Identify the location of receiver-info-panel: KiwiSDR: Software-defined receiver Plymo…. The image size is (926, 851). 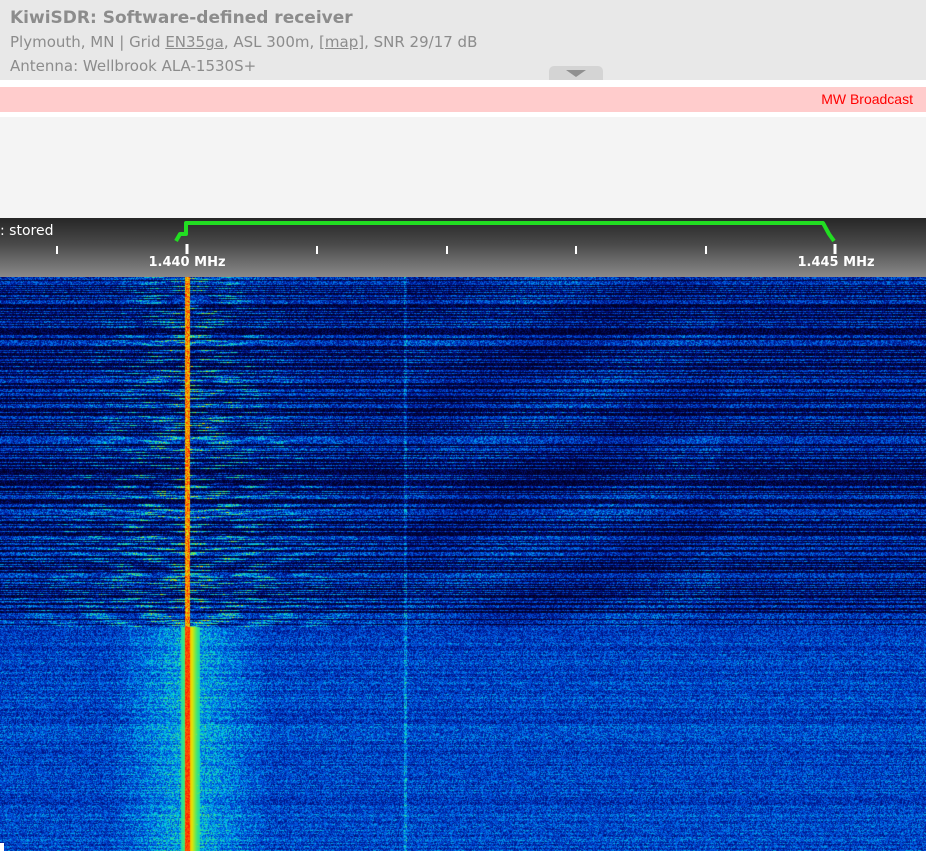
(463, 40).